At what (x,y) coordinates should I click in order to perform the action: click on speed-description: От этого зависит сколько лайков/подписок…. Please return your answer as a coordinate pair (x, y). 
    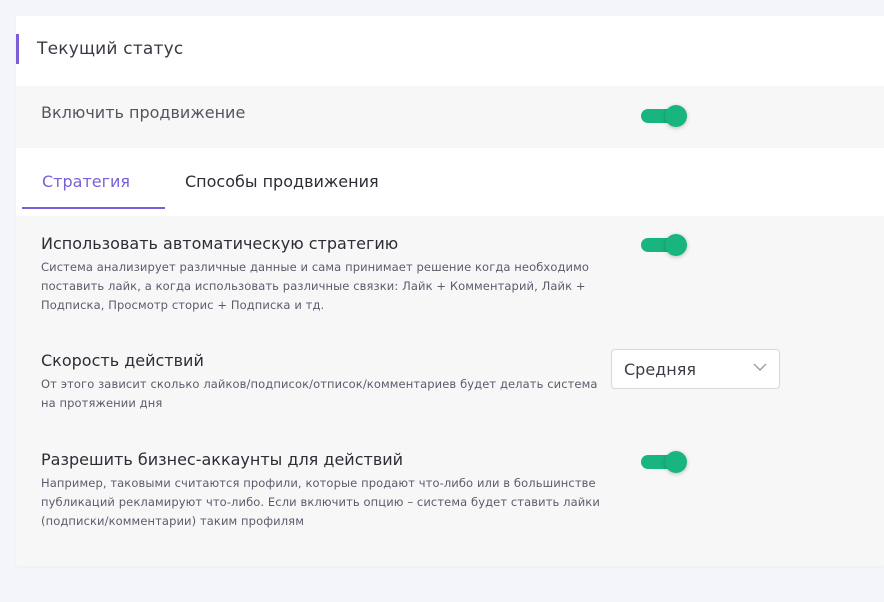
    Looking at the image, I should click on (319, 393).